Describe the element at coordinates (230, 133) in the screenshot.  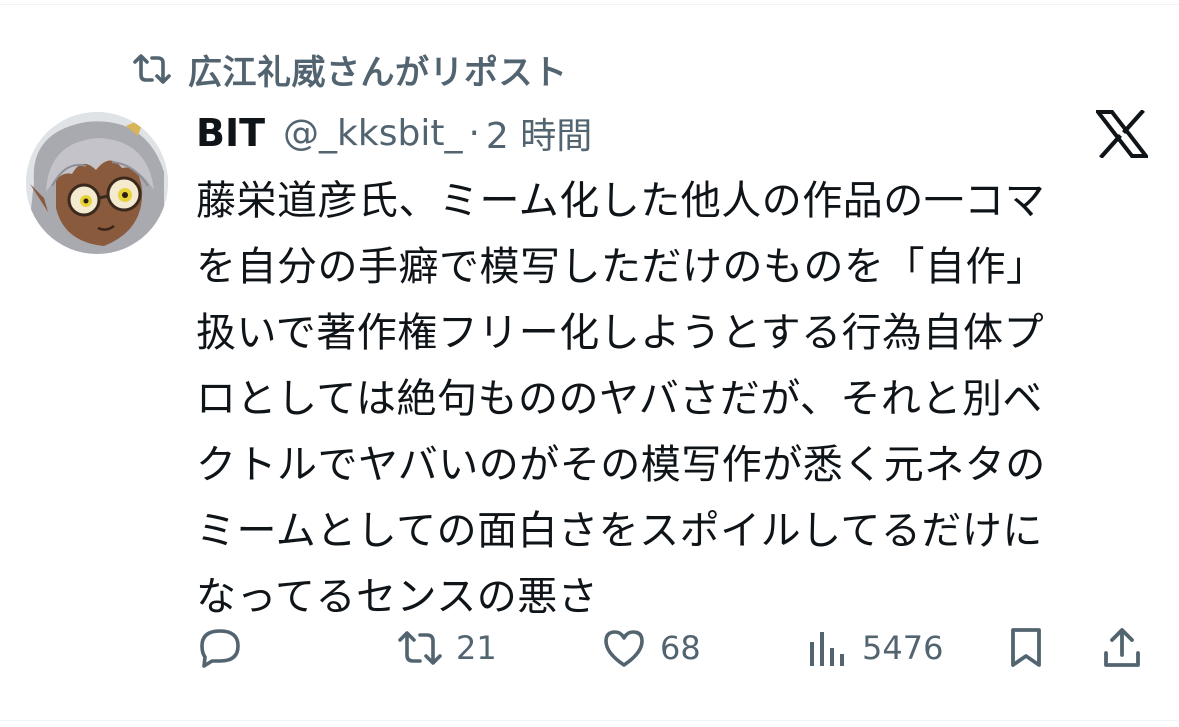
I see `author-display-name: BIT` at that location.